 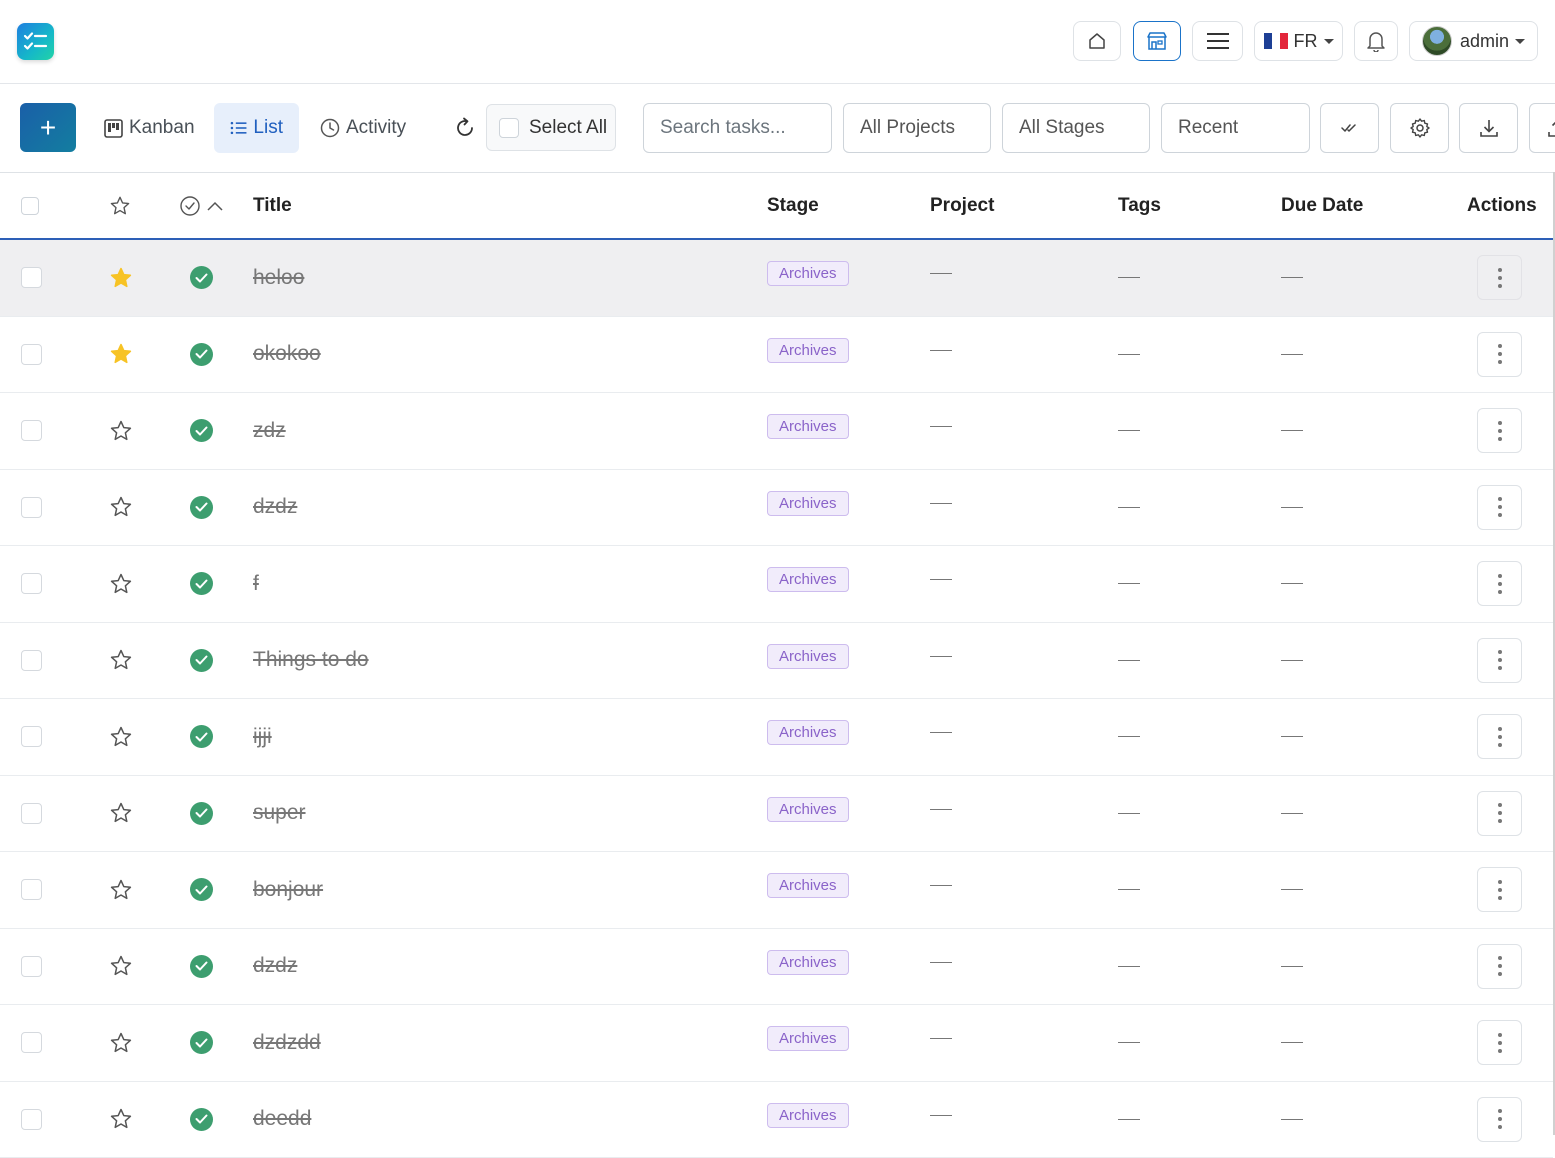 I want to click on table-row: bonjourArchives, so click(x=776, y=890).